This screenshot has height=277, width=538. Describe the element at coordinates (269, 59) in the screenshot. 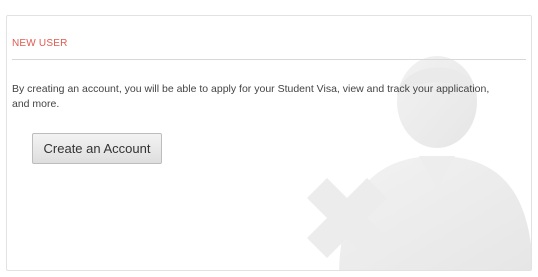

I see `title-divider` at that location.